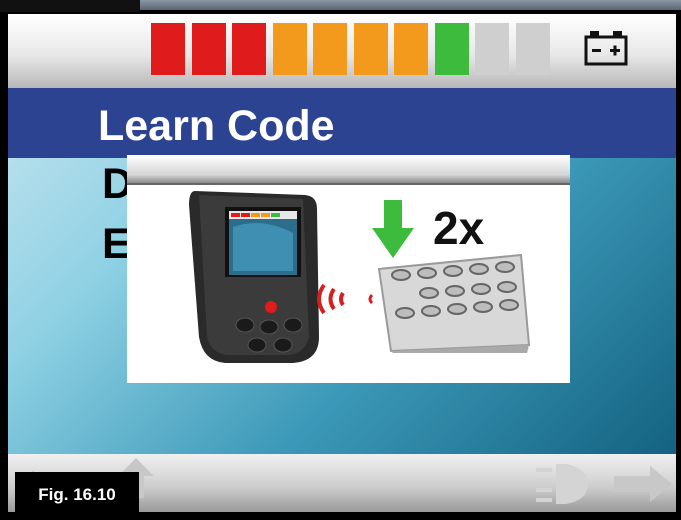  Describe the element at coordinates (345, 299) in the screenshot. I see `signal-icon` at that location.